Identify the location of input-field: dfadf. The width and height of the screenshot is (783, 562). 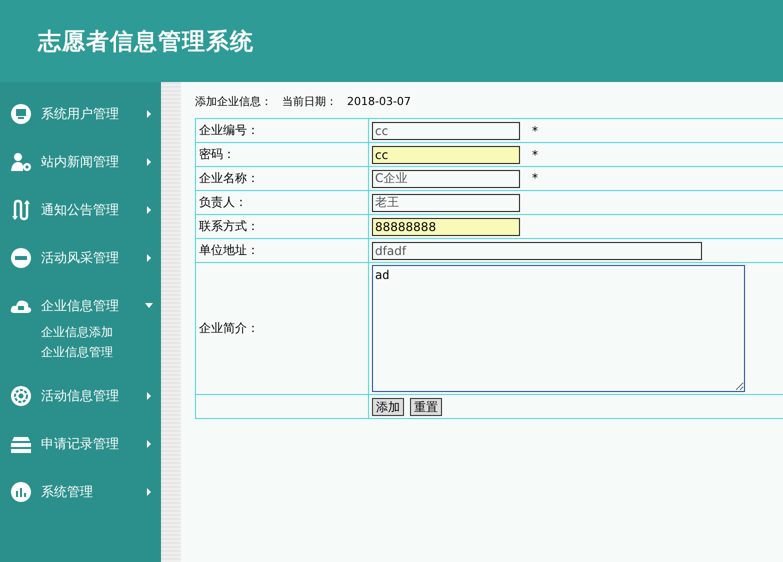
(537, 251).